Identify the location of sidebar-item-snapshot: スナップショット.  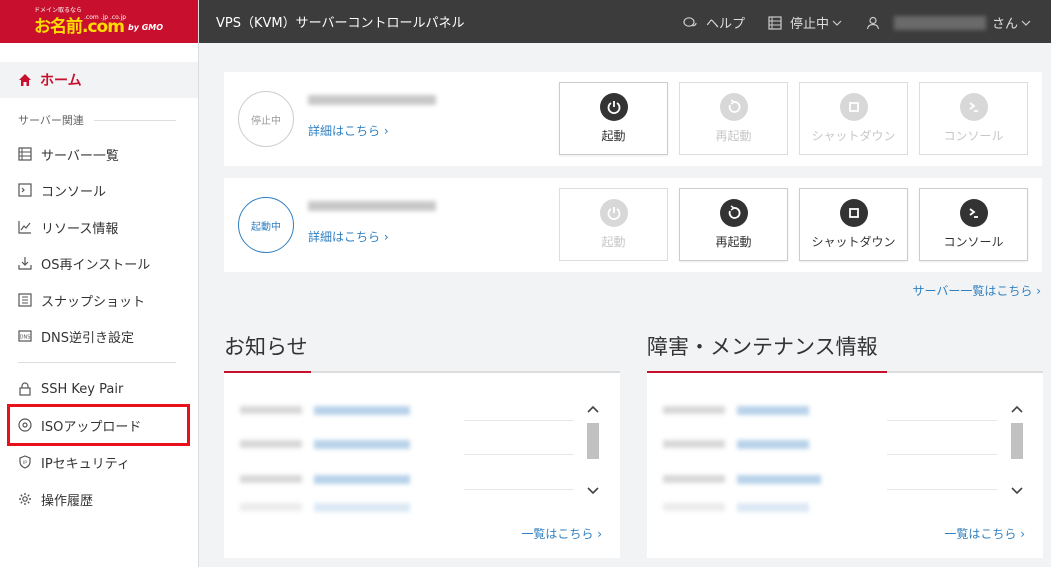
(81, 300).